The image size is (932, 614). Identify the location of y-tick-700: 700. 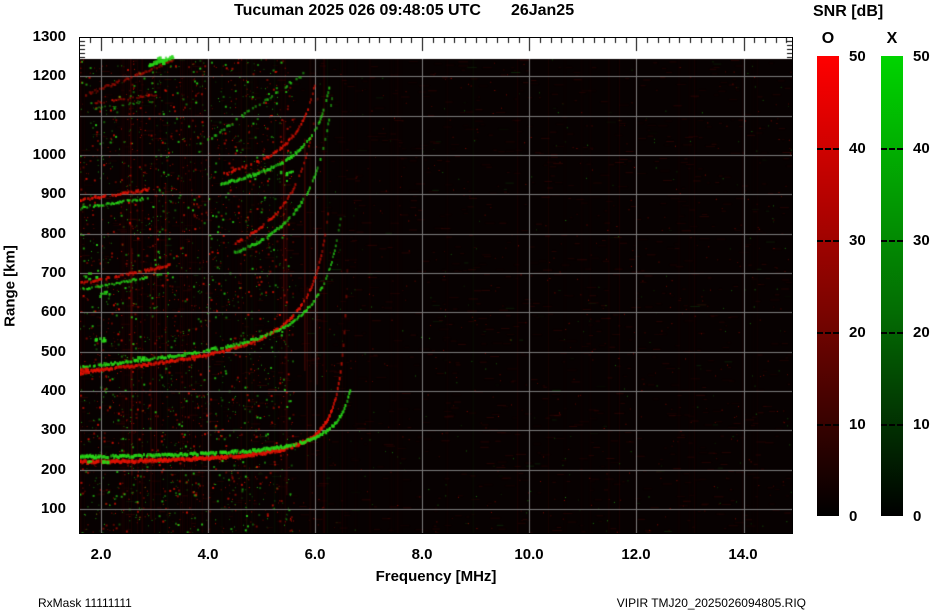
(53, 272).